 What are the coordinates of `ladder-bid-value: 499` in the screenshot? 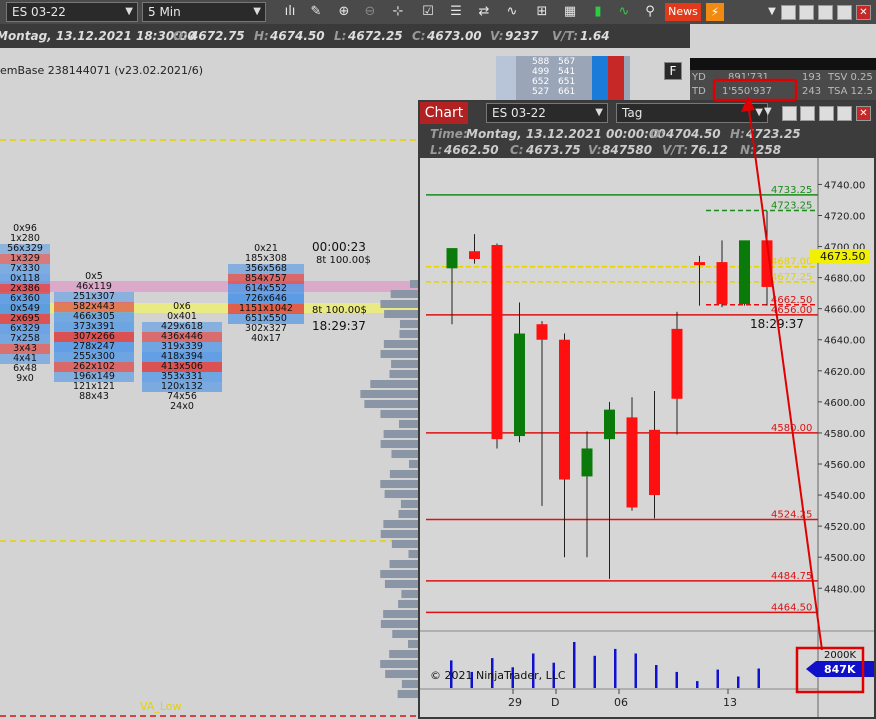 It's located at (541, 72).